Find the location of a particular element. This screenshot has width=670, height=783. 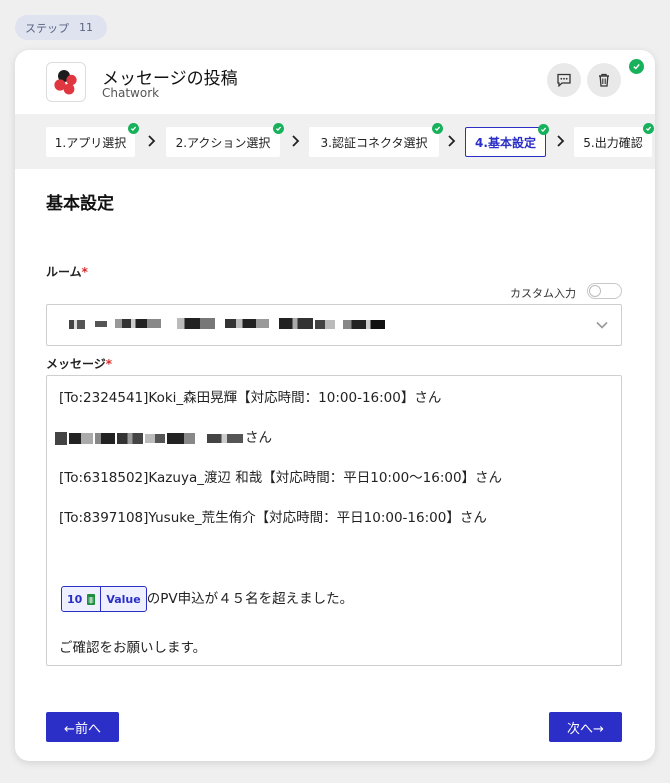

token-number: 10 is located at coordinates (75, 599).